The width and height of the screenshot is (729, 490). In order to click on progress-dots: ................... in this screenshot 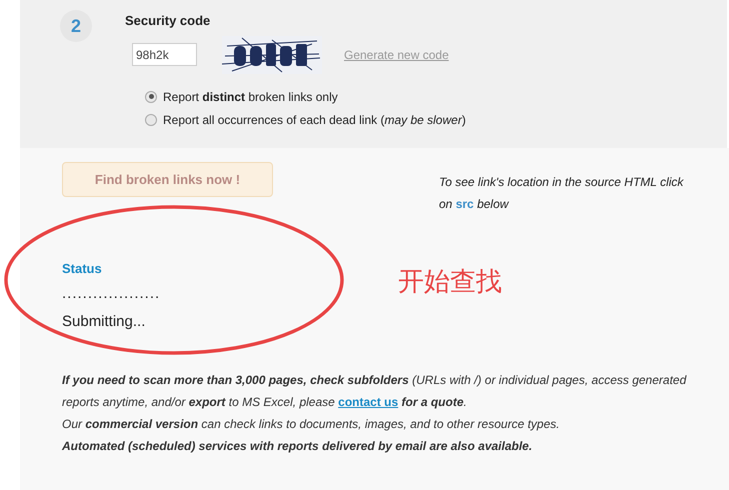, I will do `click(112, 294)`.